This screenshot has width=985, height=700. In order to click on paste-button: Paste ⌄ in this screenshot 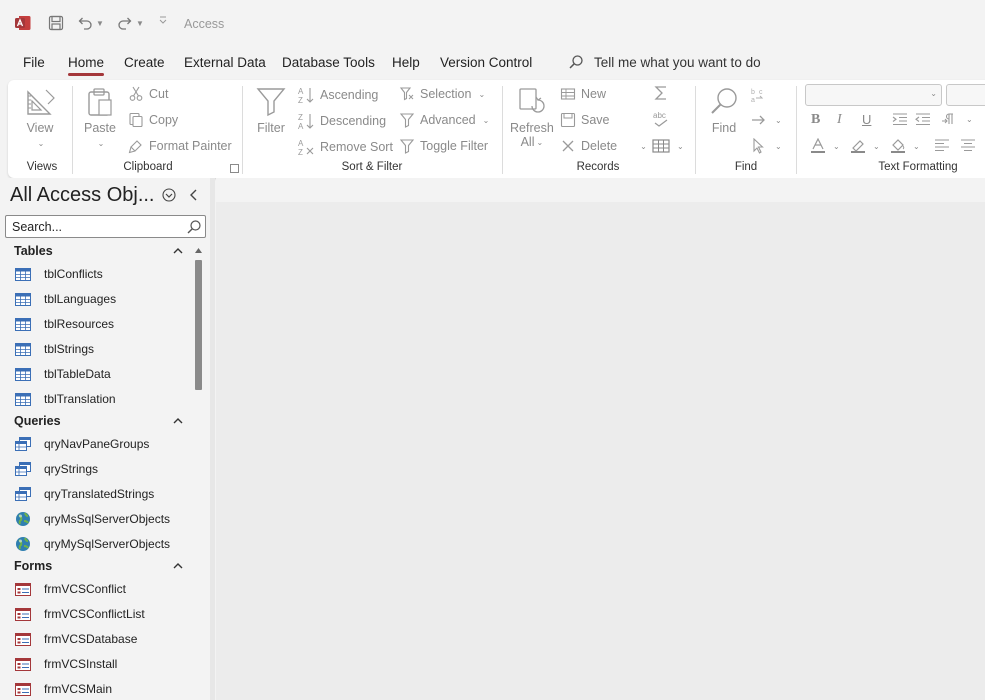, I will do `click(100, 117)`.